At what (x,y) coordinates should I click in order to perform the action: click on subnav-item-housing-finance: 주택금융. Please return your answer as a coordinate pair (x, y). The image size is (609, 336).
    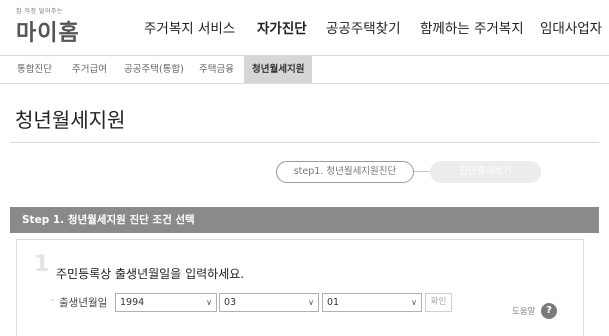
    Looking at the image, I should click on (216, 69).